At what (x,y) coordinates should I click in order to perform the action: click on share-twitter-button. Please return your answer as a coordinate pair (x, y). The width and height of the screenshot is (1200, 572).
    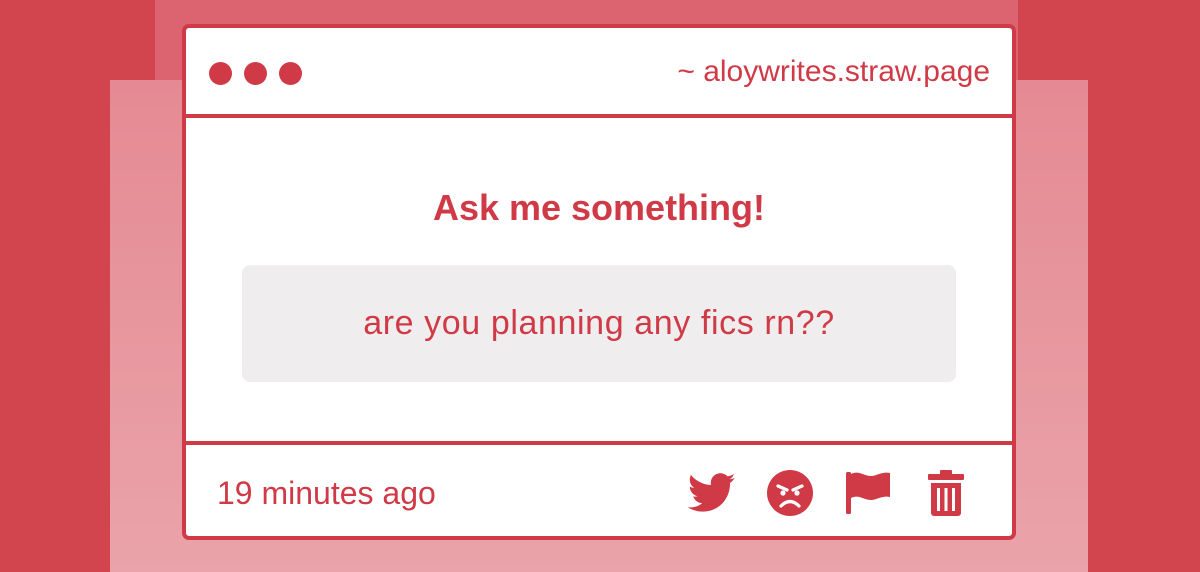
    Looking at the image, I should click on (712, 493).